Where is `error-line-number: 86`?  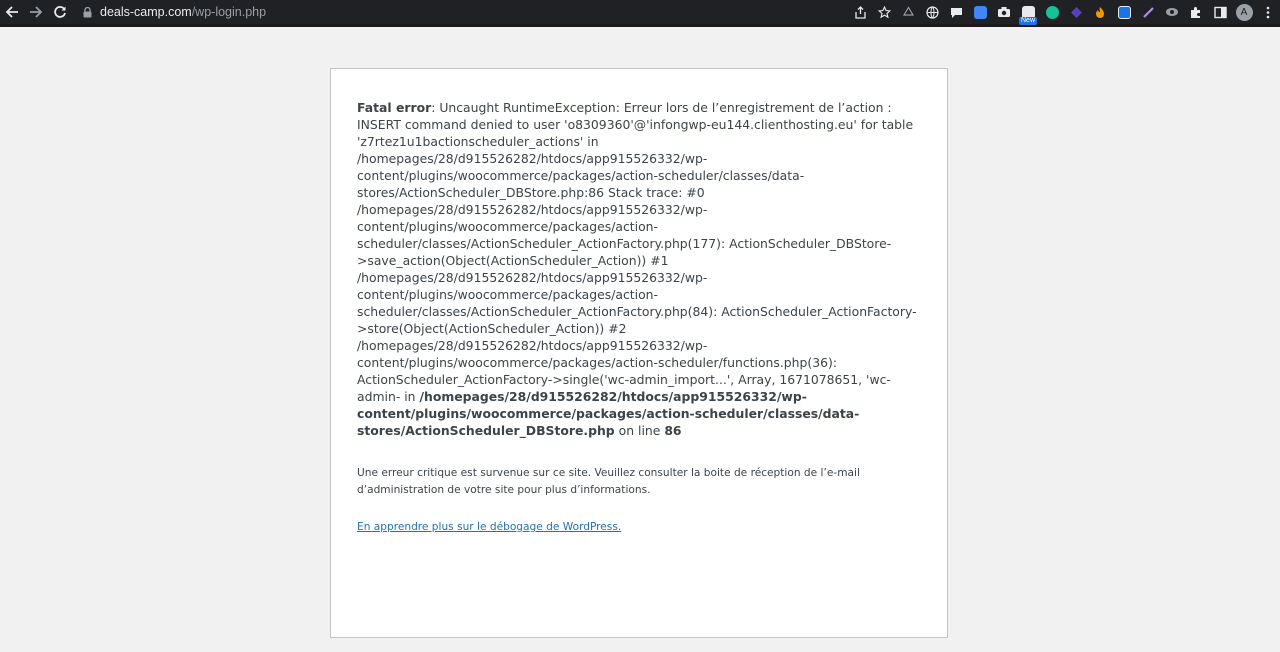 error-line-number: 86 is located at coordinates (673, 430).